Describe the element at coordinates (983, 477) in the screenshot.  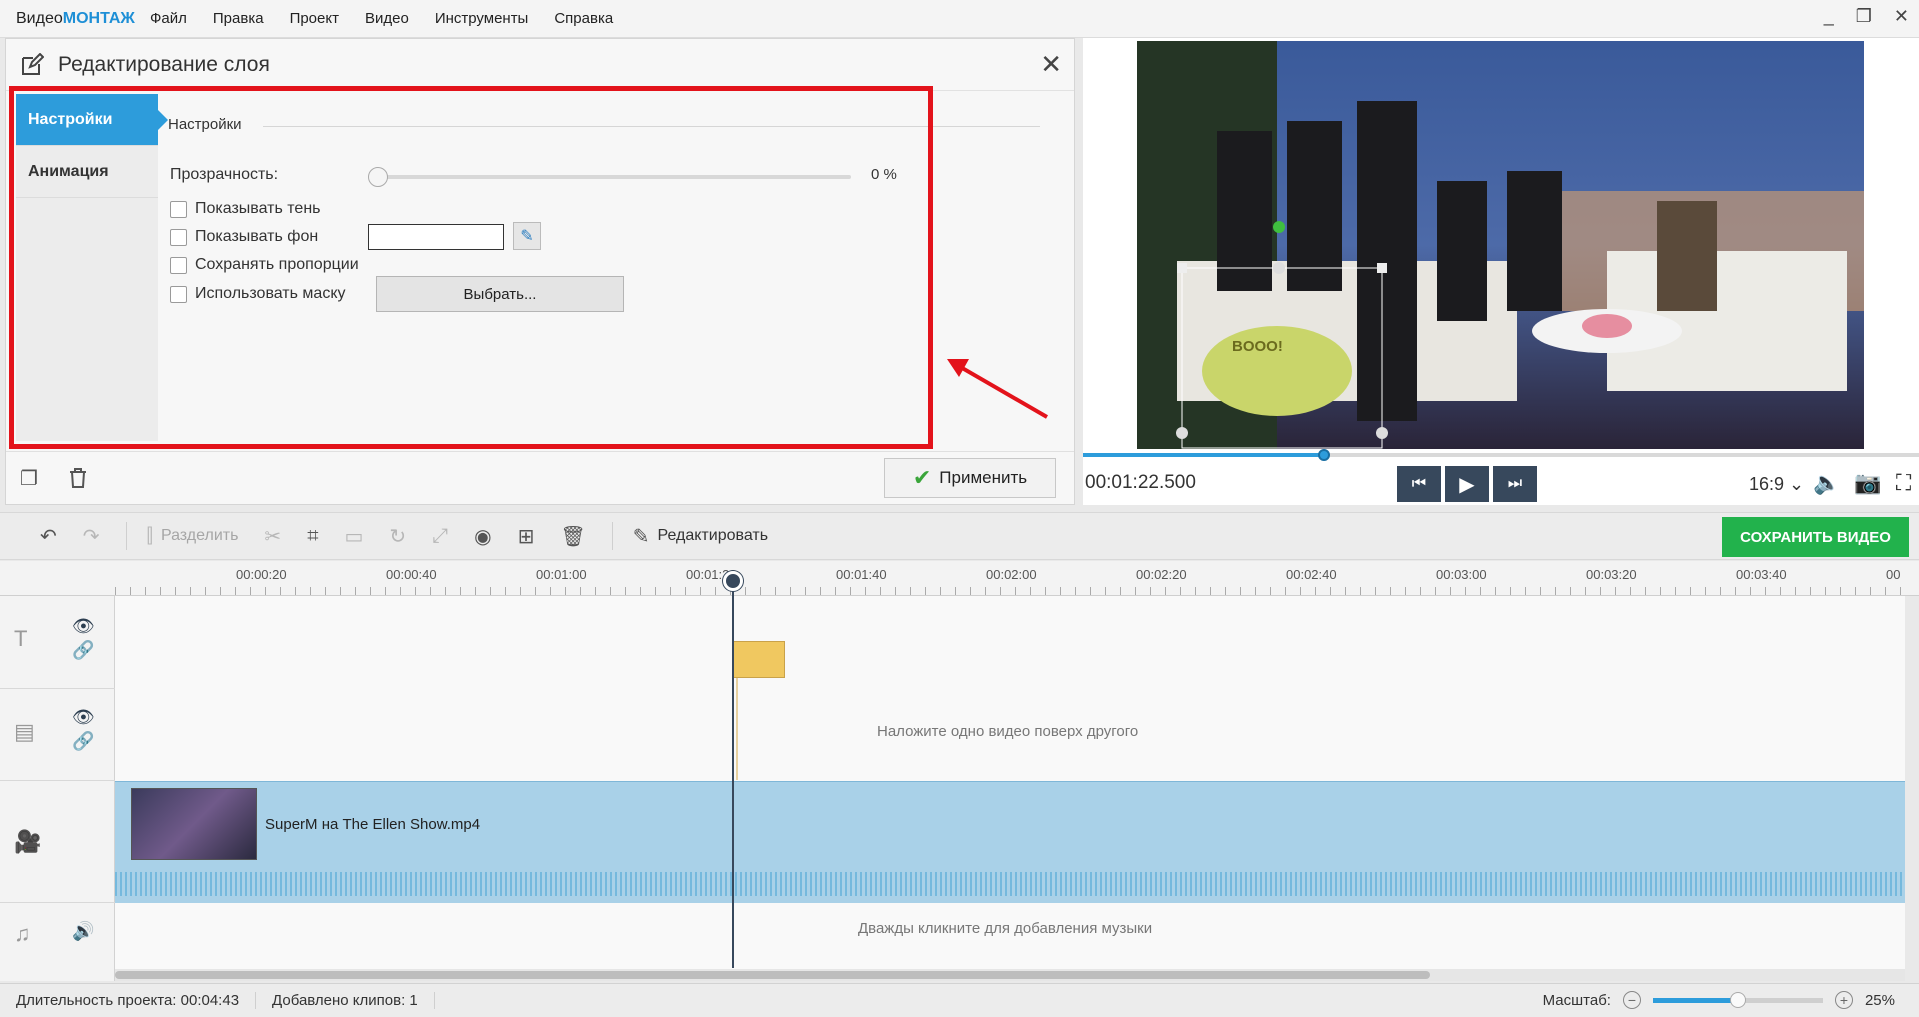
I see `apply-label: Применить` at that location.